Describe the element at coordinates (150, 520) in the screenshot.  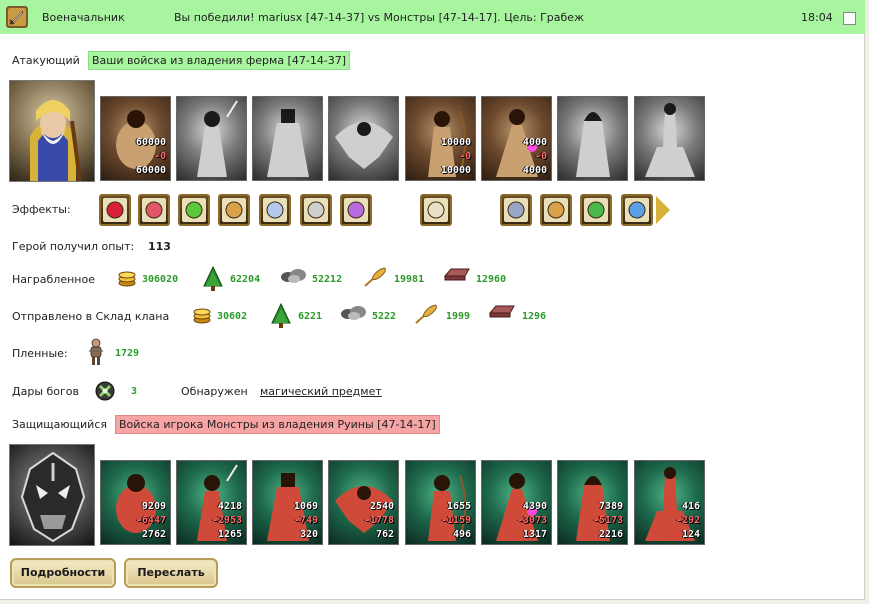
I see `unit-loss: -6447` at that location.